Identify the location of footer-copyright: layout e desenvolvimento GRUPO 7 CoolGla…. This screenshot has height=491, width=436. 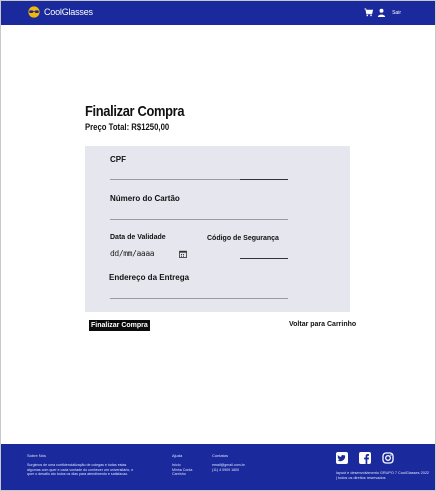
(383, 475).